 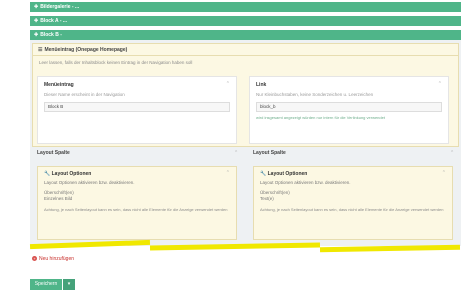 I want to click on add-new-link: + Neu hinzufügen, so click(x=53, y=259).